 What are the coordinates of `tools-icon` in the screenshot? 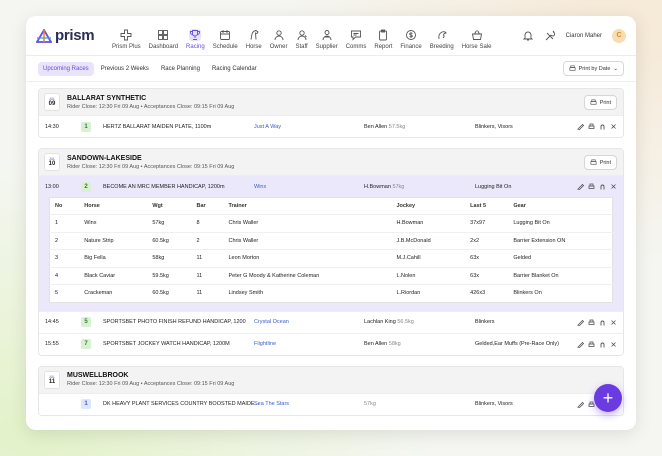 It's located at (550, 36).